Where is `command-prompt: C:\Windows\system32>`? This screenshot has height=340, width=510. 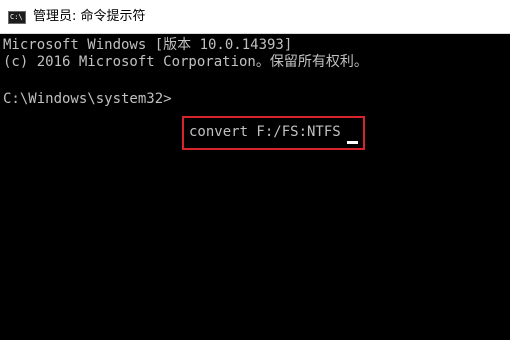 command-prompt: C:\Windows\system32> is located at coordinates (87, 99).